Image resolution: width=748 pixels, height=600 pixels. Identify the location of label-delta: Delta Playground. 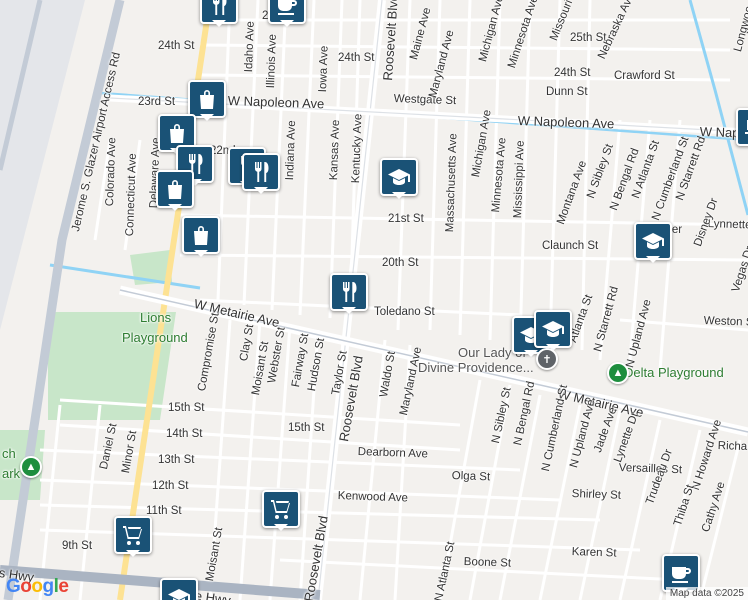
(674, 372).